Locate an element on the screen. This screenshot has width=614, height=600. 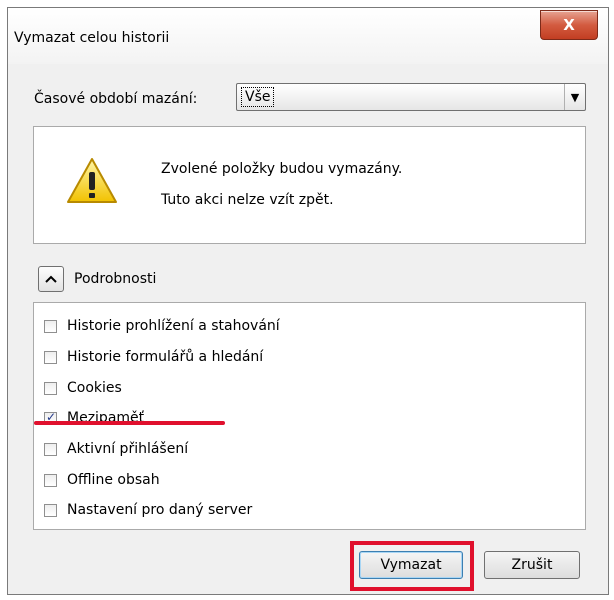
dialog-title: Vymazat celou historii is located at coordinates (92, 38).